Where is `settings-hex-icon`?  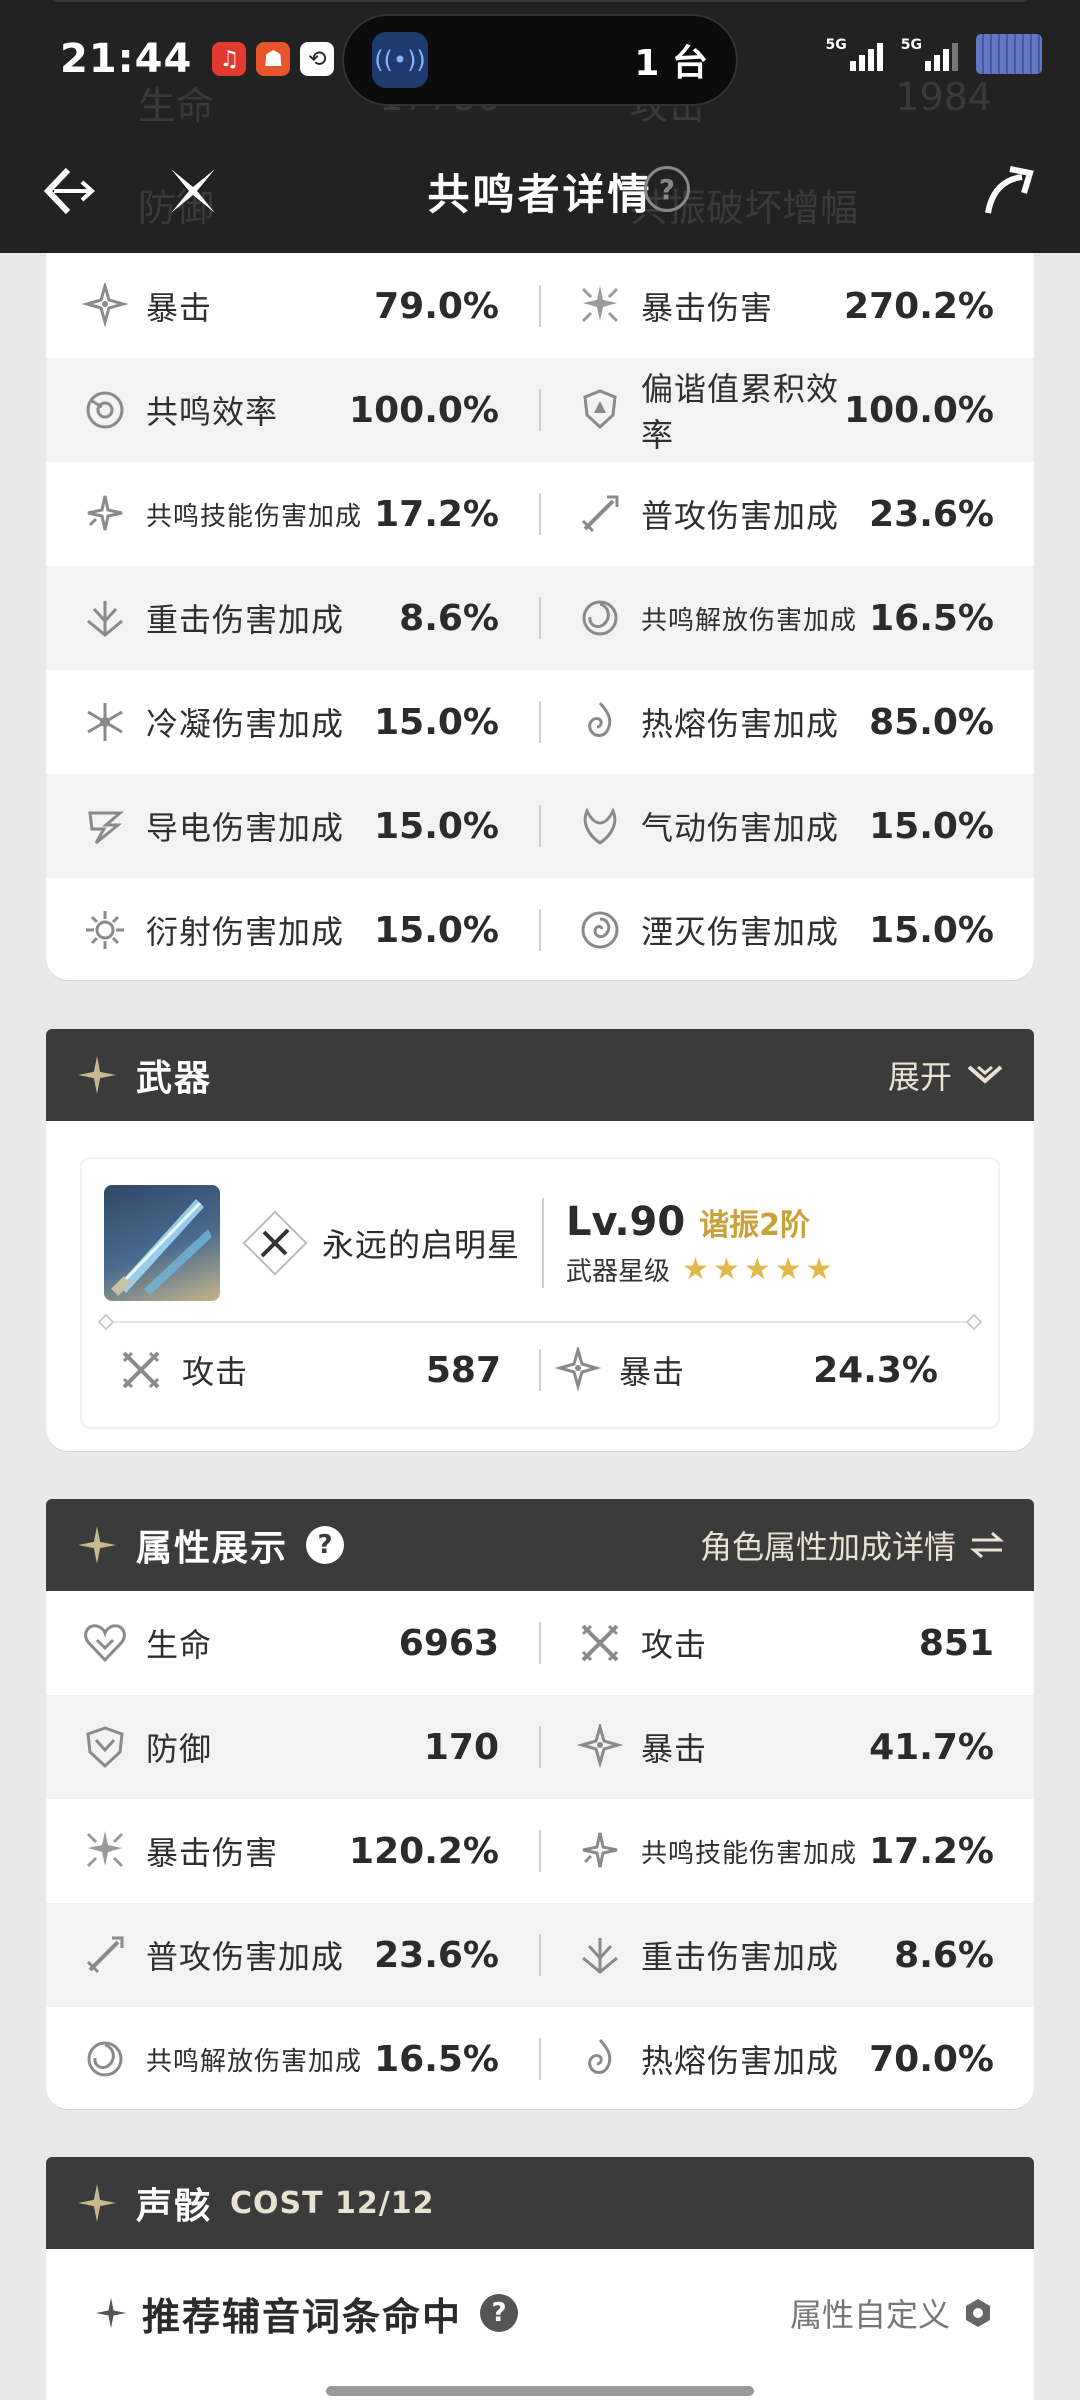 settings-hex-icon is located at coordinates (978, 2313).